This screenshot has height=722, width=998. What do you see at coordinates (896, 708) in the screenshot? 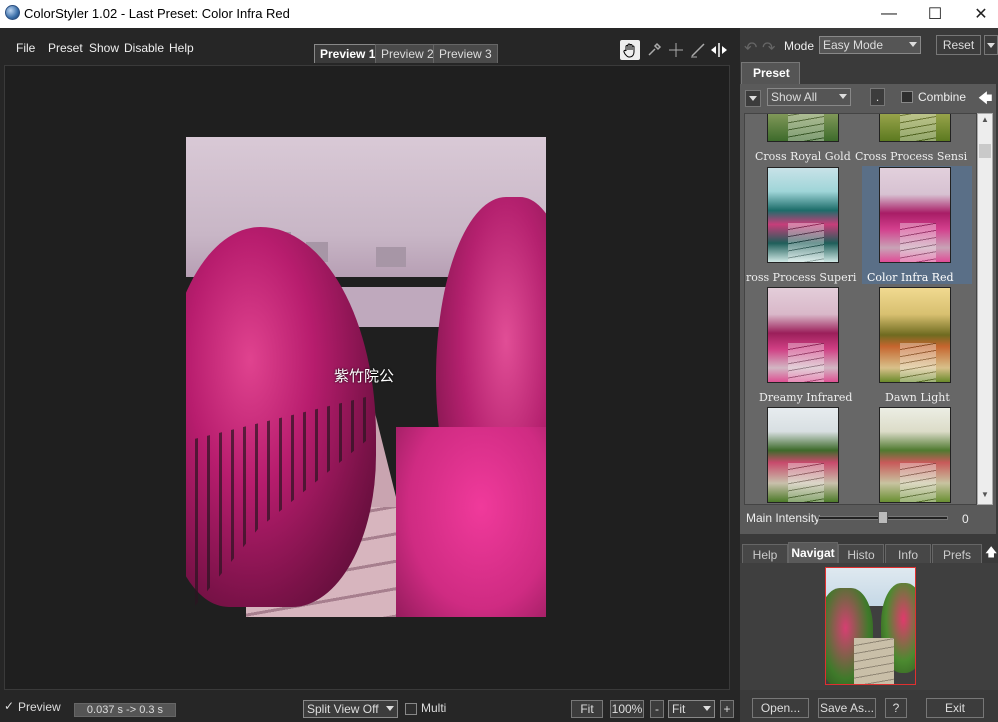
I see `help-button: ?` at bounding box center [896, 708].